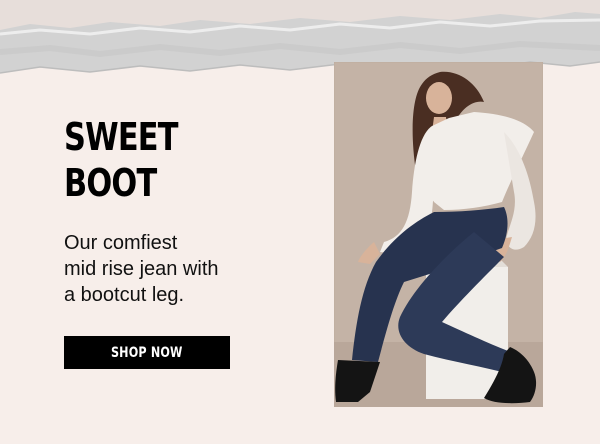 Image resolution: width=600 pixels, height=444 pixels. What do you see at coordinates (124, 295) in the screenshot?
I see `body-copy-line-3: a bootcut leg.` at bounding box center [124, 295].